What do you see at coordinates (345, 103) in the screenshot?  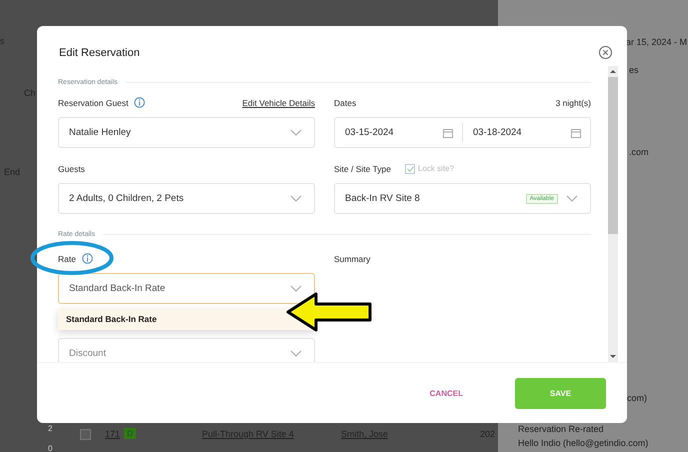 I see `field-label: Dates` at bounding box center [345, 103].